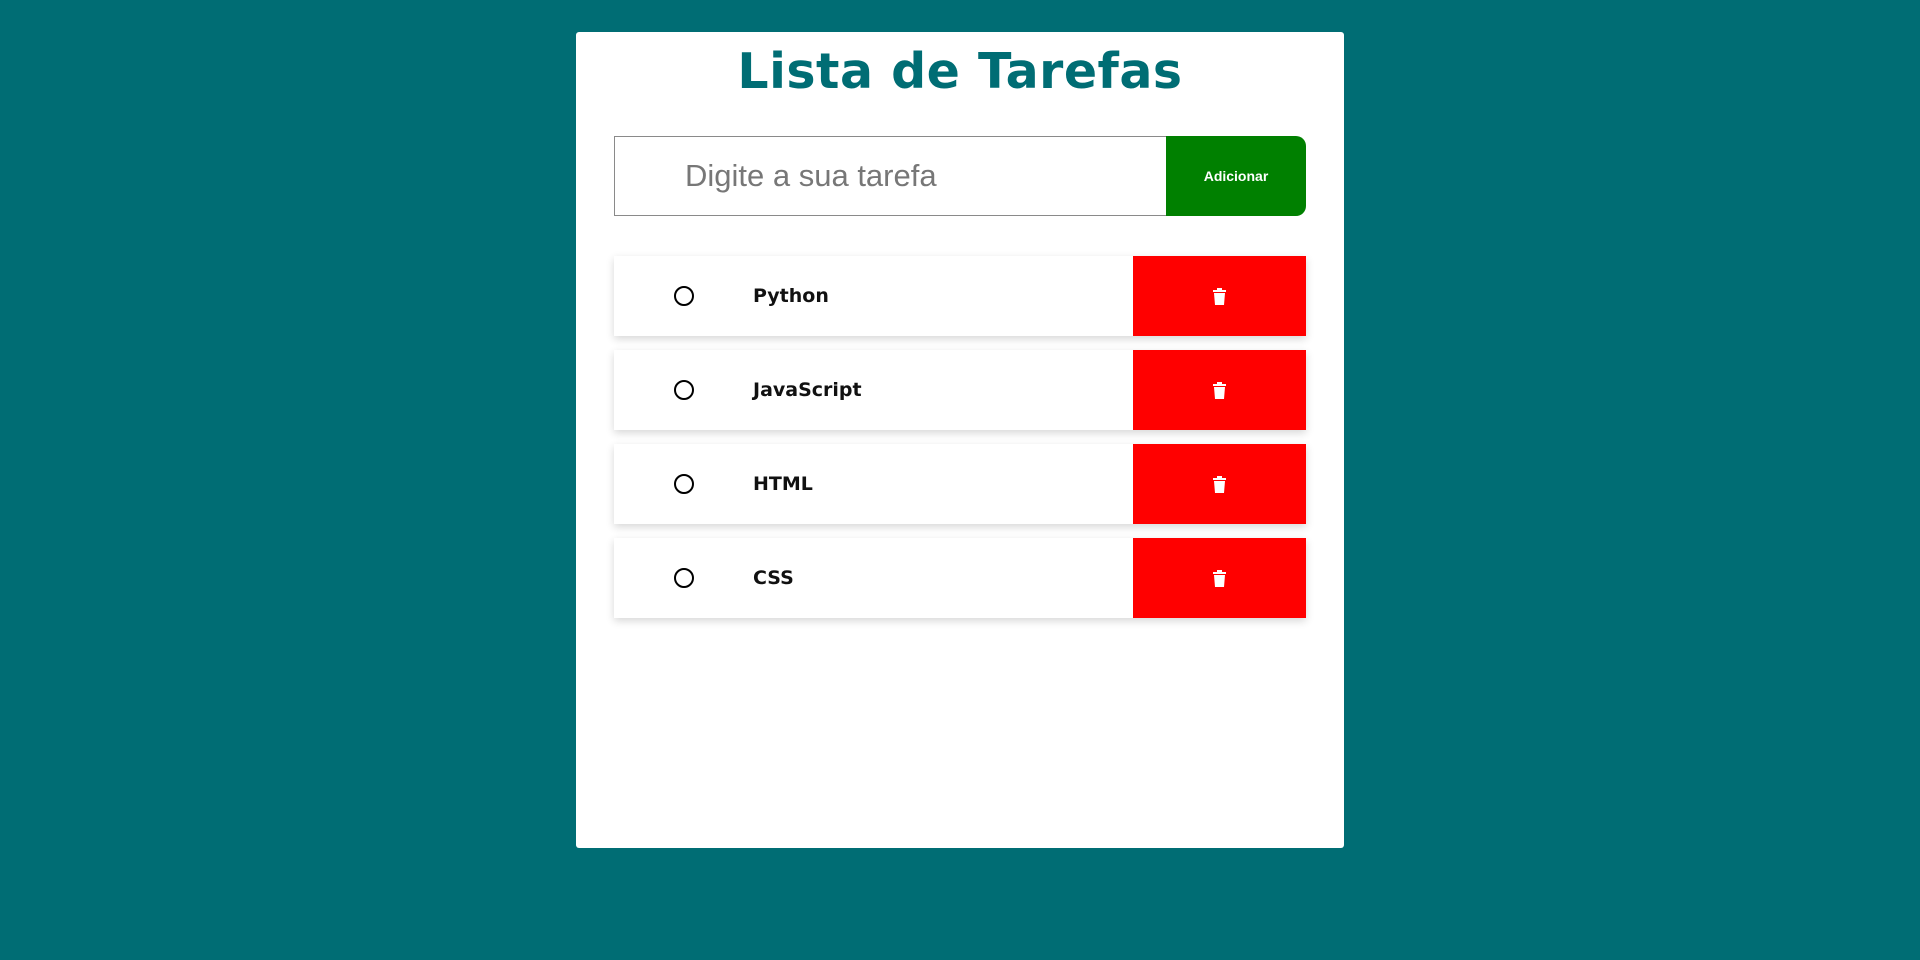 The width and height of the screenshot is (1920, 960). I want to click on task-item: CSS, so click(960, 578).